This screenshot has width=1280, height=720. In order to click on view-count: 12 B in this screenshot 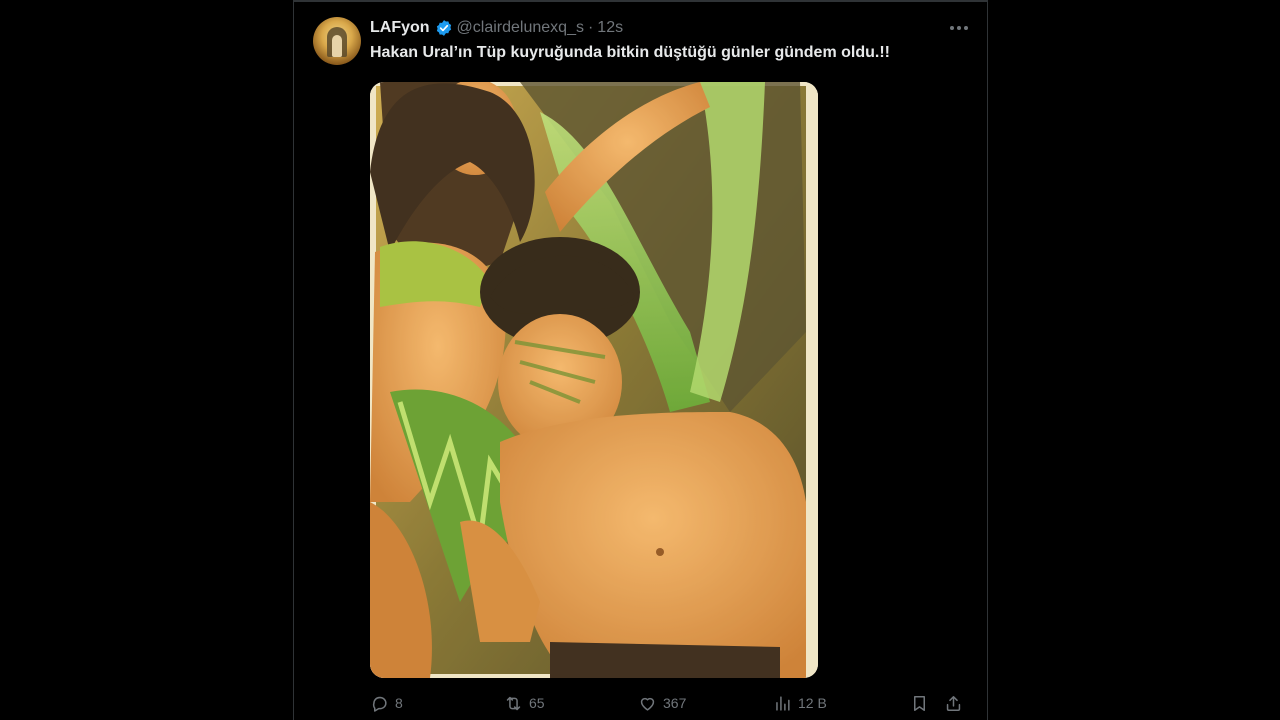, I will do `click(812, 703)`.